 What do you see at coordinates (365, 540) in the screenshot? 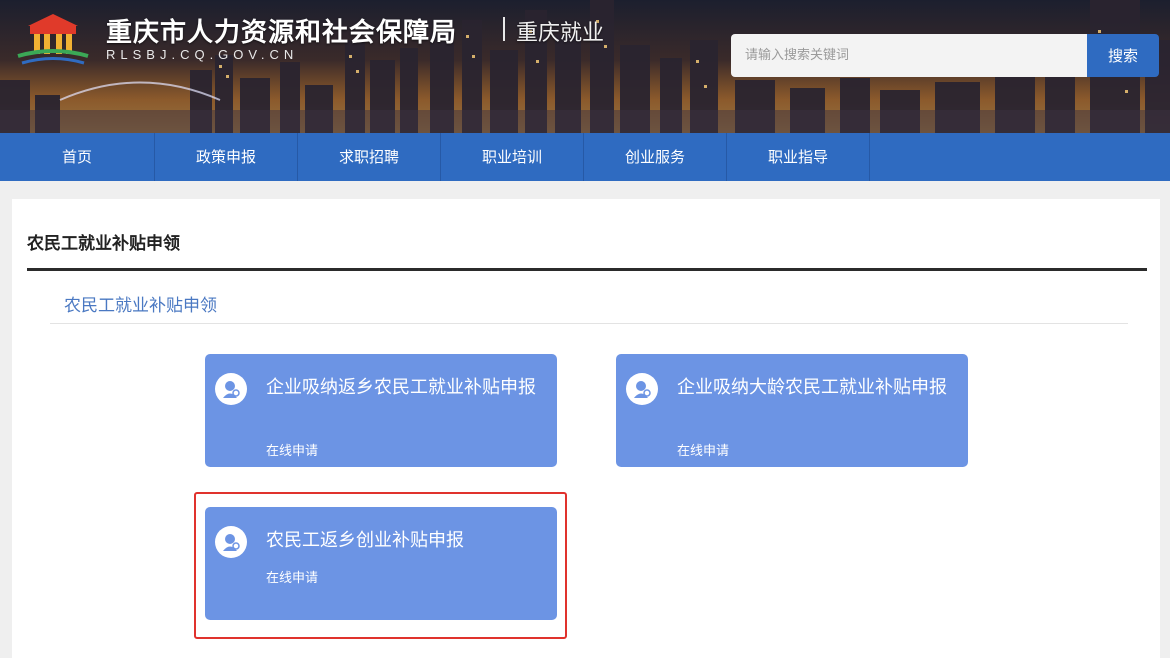
I see `card-title: 农民工返乡创业补贴申报` at bounding box center [365, 540].